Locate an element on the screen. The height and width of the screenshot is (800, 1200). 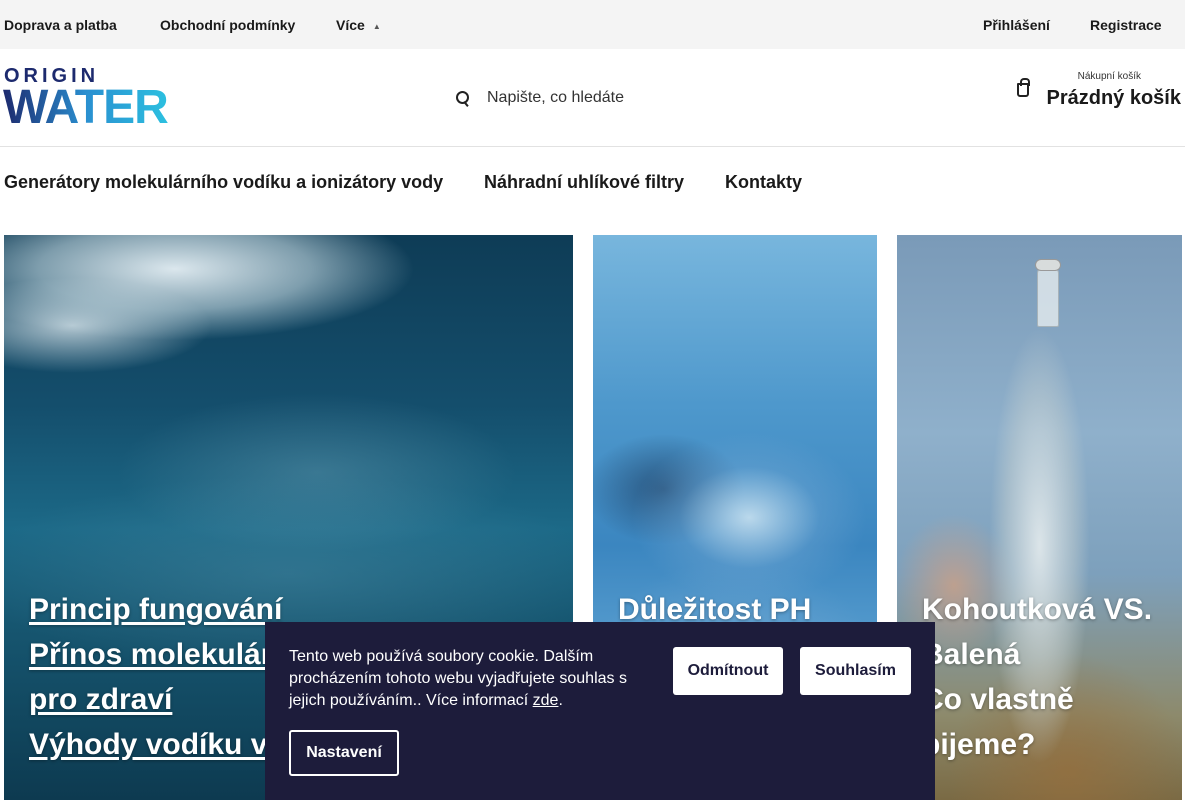
cart-label-small: Nákupní košík is located at coordinates (1109, 76).